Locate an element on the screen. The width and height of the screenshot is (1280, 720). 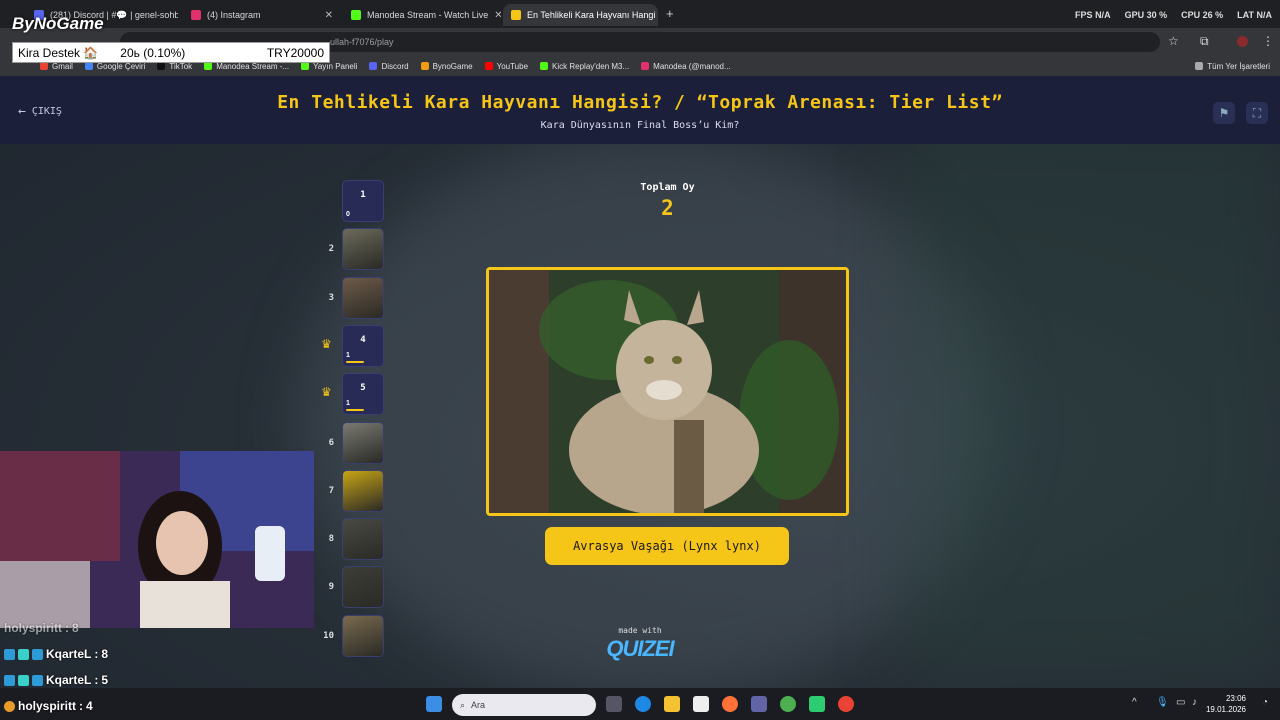
chat-score: 5 is located at coordinates (105, 680).